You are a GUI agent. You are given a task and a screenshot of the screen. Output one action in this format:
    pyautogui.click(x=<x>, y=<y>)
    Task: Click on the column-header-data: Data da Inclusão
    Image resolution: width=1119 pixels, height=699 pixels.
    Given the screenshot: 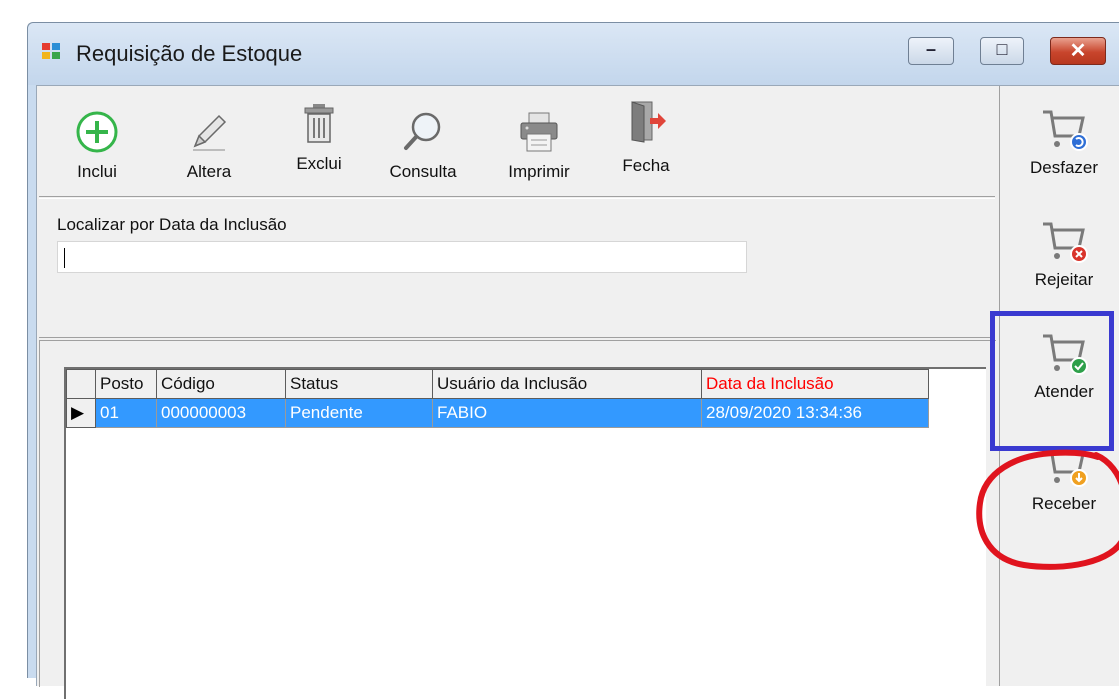 What is the action you would take?
    pyautogui.click(x=815, y=384)
    